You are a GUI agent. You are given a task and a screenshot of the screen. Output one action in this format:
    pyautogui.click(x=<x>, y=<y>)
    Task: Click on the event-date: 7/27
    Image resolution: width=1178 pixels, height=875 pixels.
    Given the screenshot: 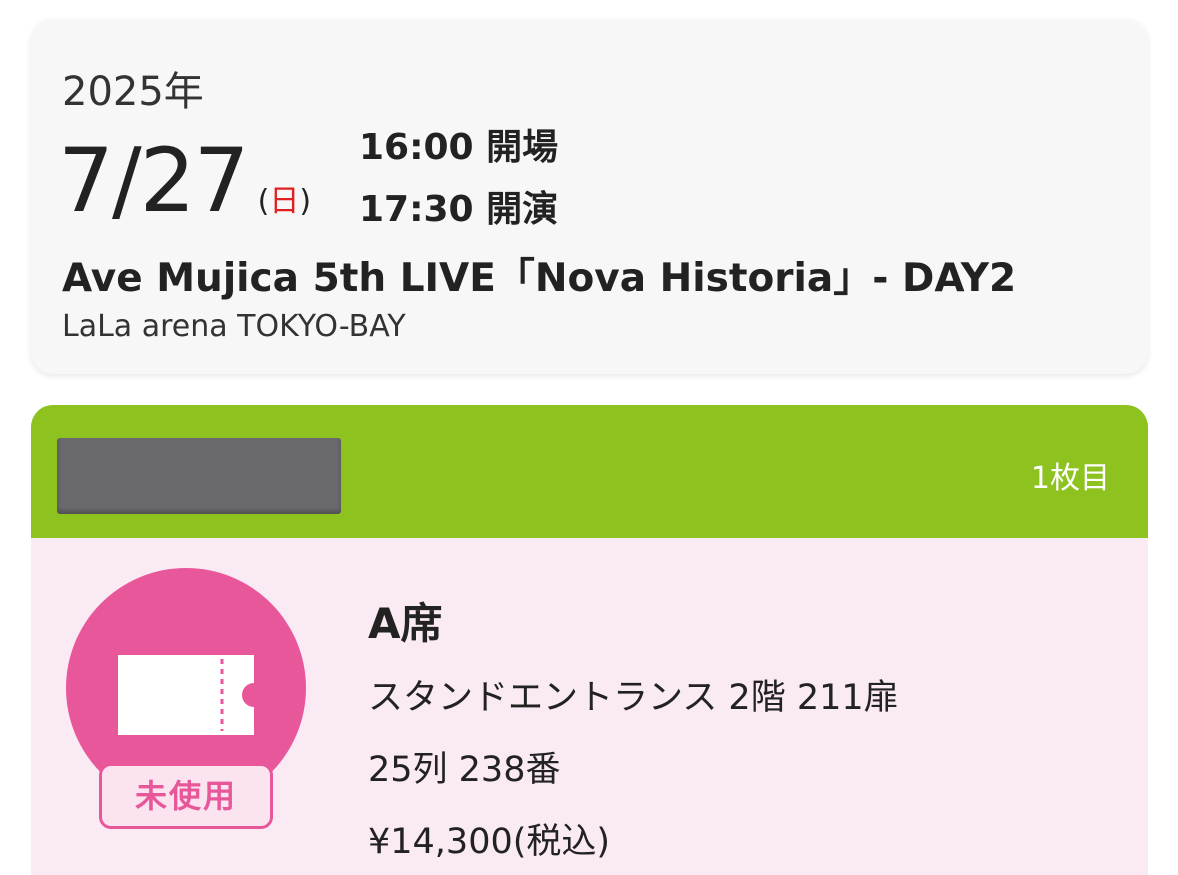 What is the action you would take?
    pyautogui.click(x=154, y=180)
    